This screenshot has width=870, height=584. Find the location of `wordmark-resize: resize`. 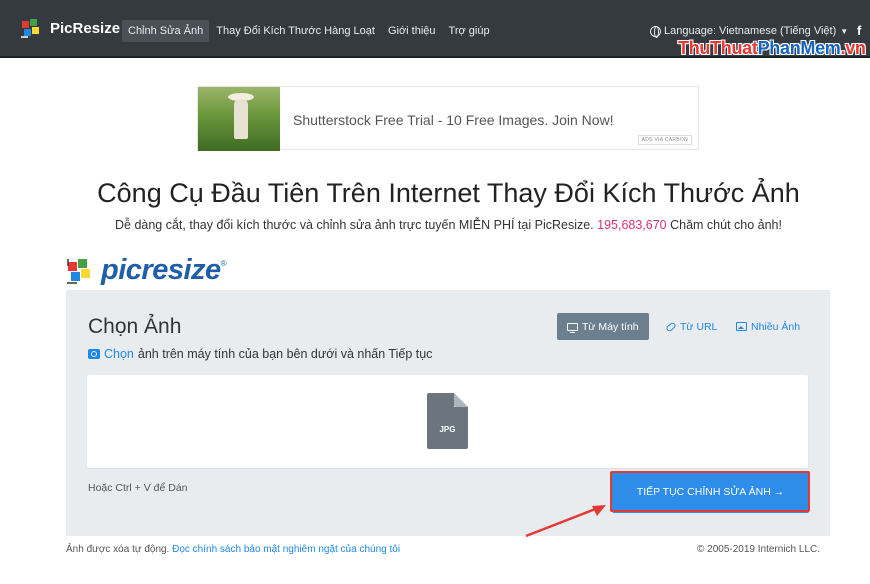

wordmark-resize: resize is located at coordinates (181, 270).